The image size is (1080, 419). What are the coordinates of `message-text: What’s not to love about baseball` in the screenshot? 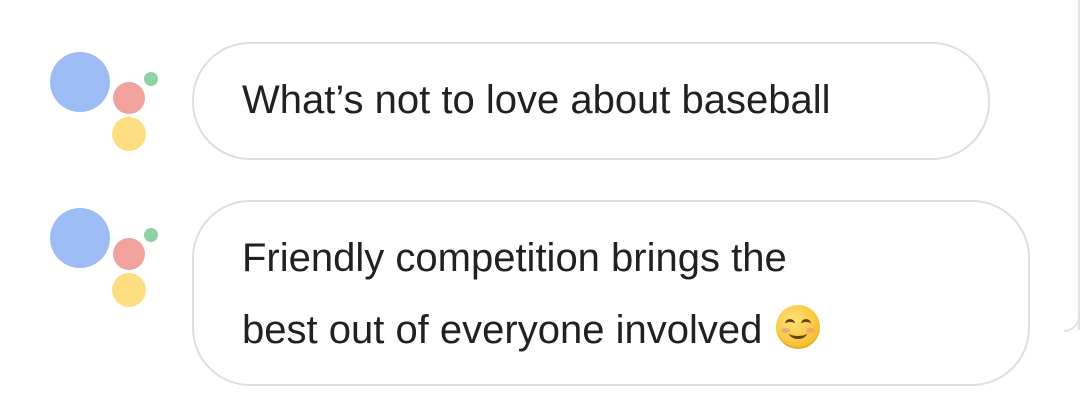 It's located at (536, 100).